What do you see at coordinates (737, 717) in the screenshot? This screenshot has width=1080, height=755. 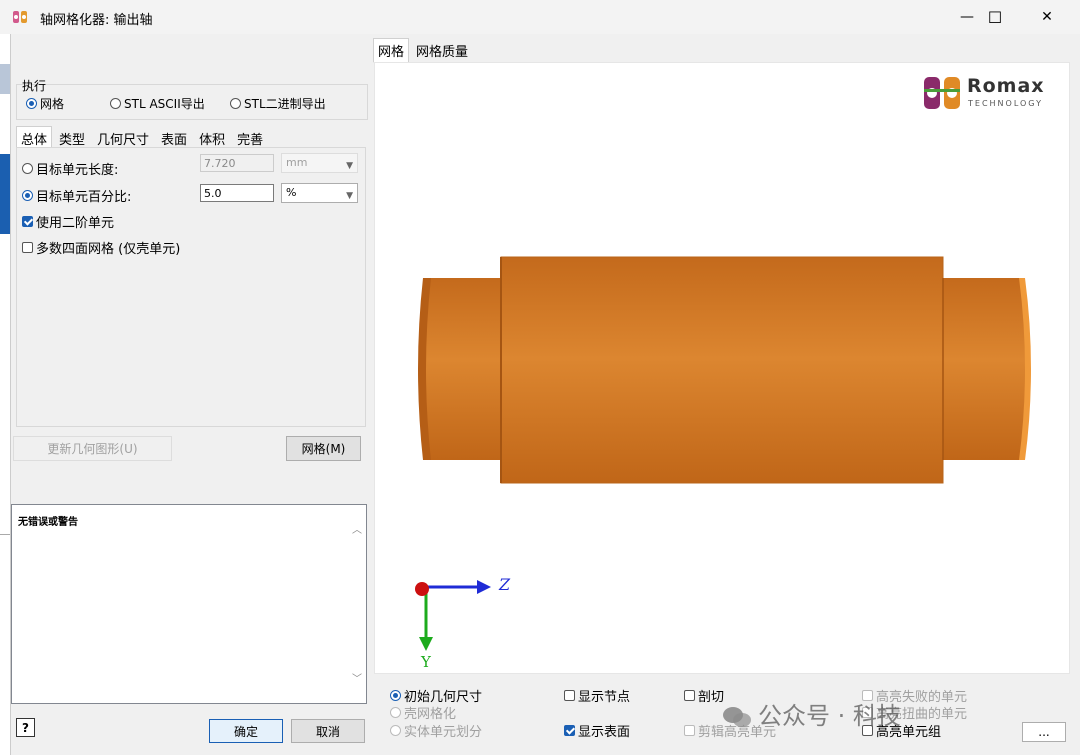 I see `wechat-icon` at bounding box center [737, 717].